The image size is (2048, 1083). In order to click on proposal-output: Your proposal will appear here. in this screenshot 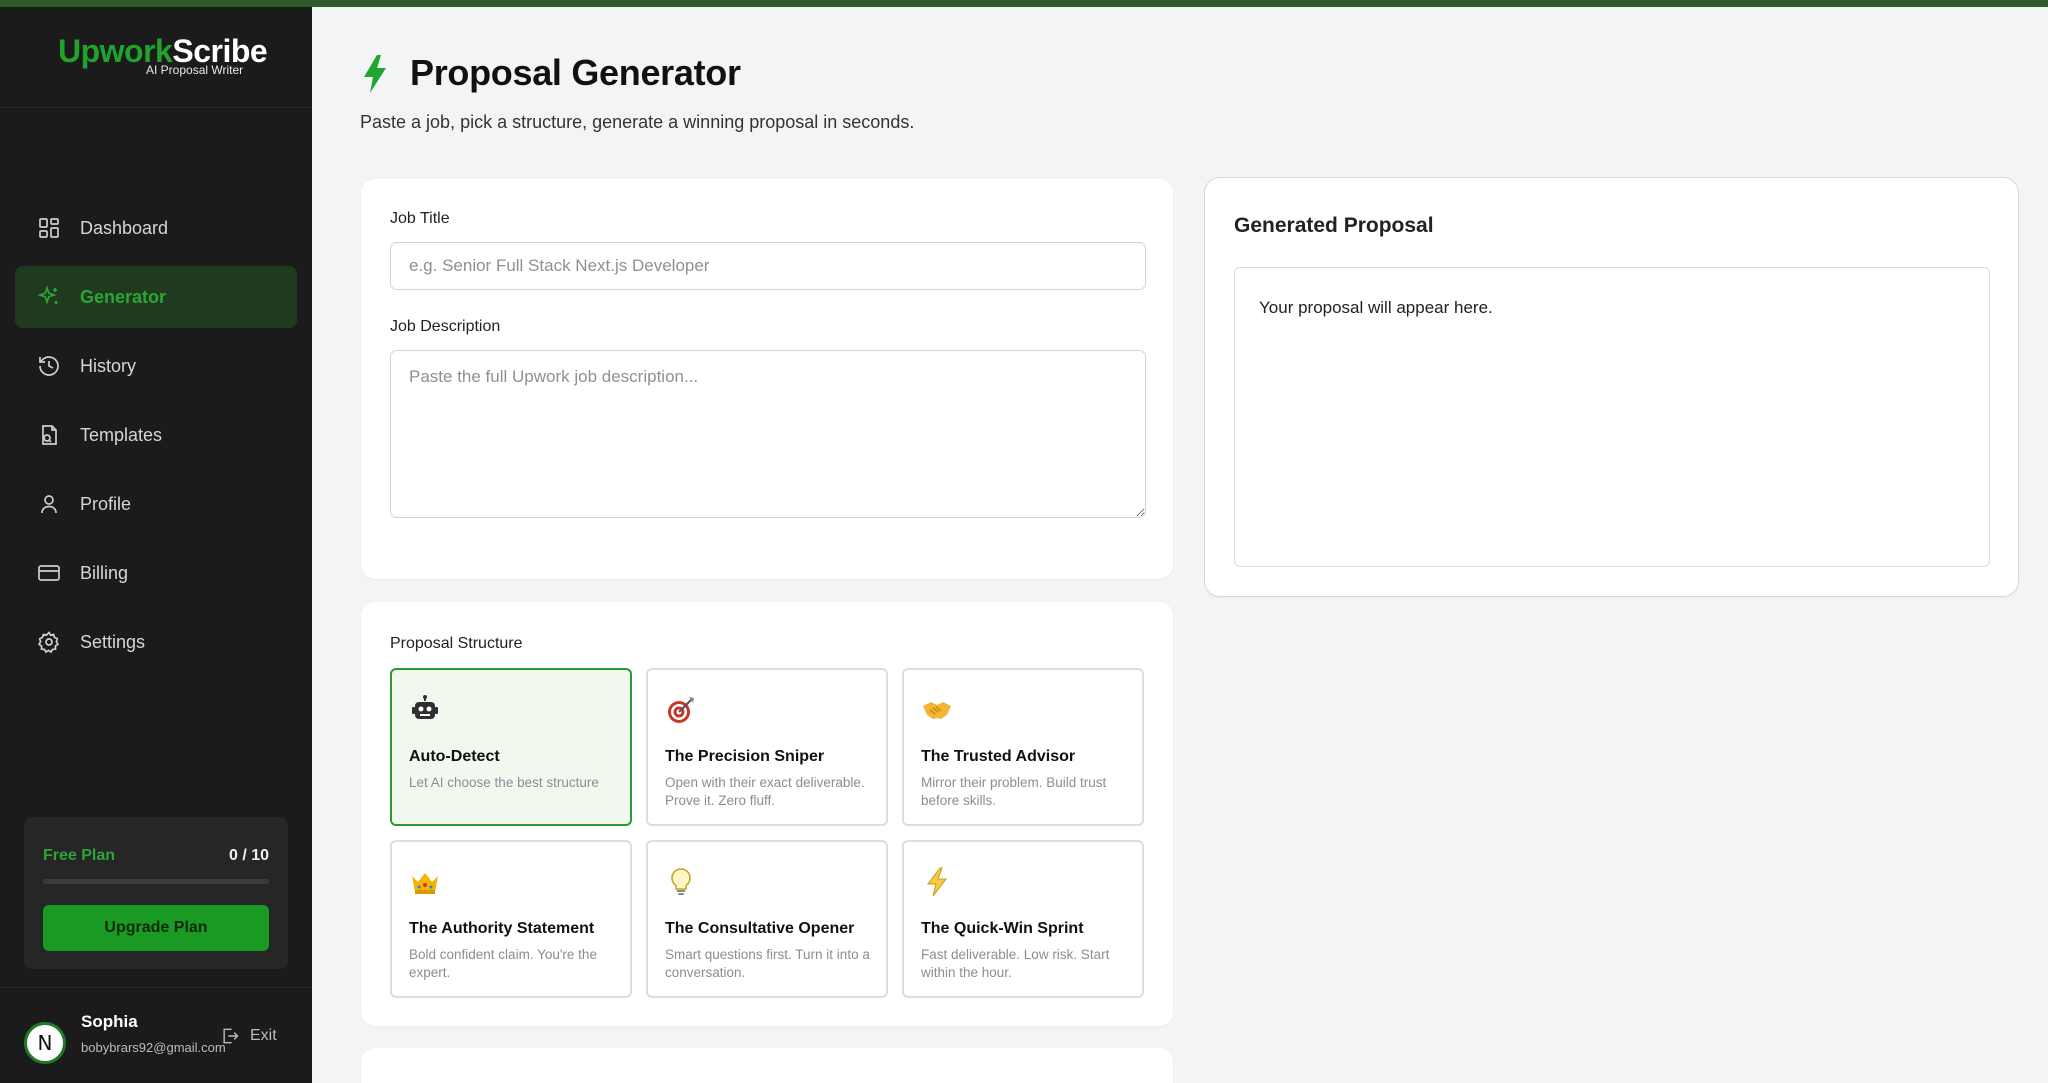, I will do `click(1612, 417)`.